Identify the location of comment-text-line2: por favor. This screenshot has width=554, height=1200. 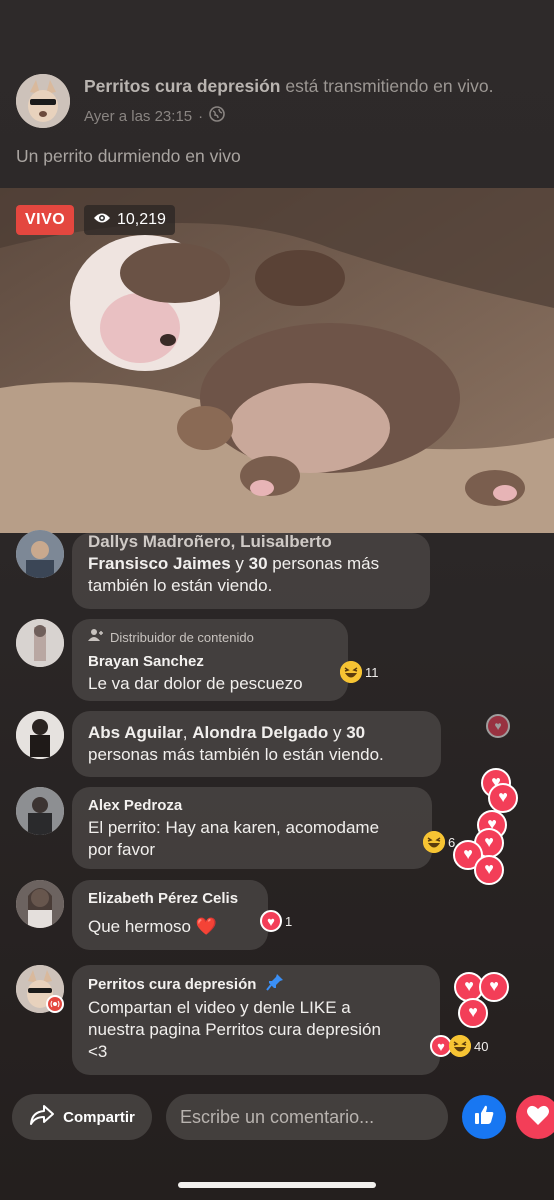
(122, 849).